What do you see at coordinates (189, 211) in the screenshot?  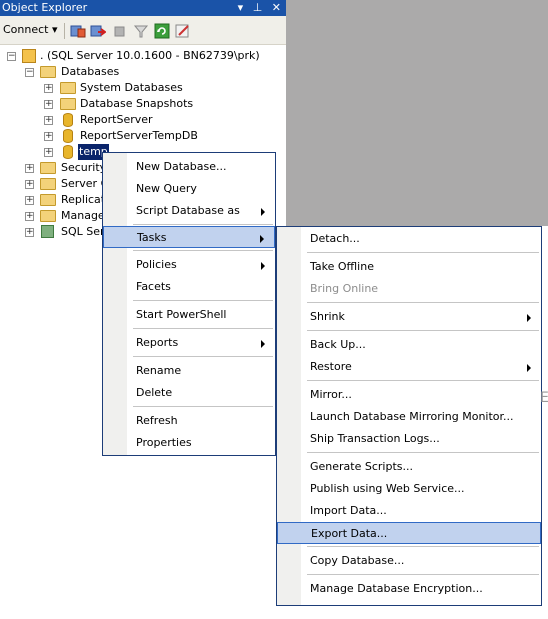 I see `menu-item-script-database-as: Script Database as` at bounding box center [189, 211].